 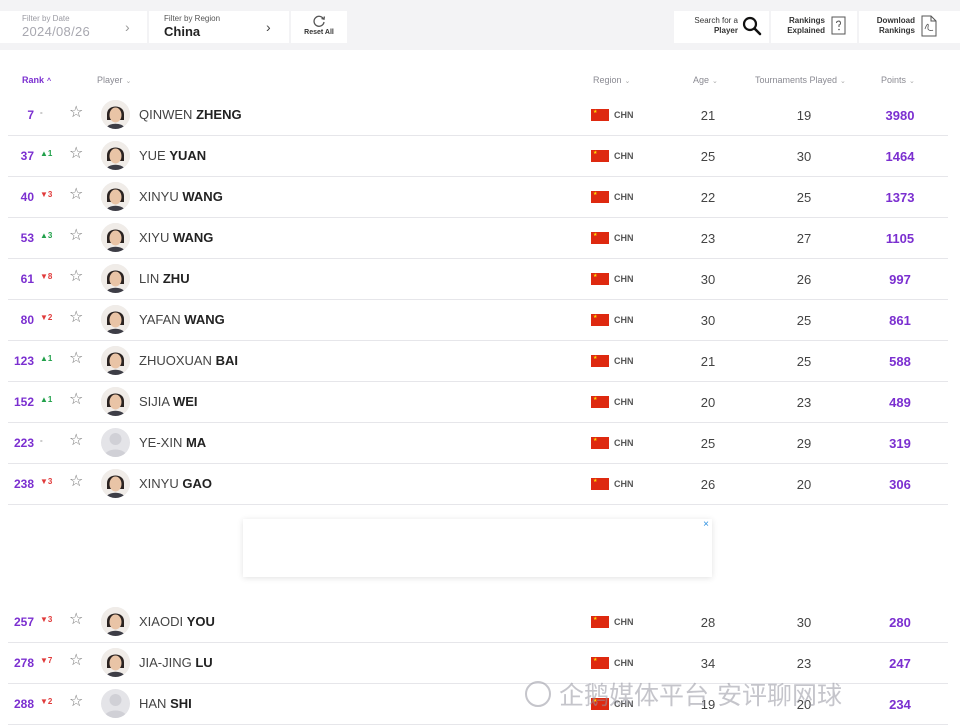 What do you see at coordinates (154, 401) in the screenshot?
I see `player-first-name: SIJIA` at bounding box center [154, 401].